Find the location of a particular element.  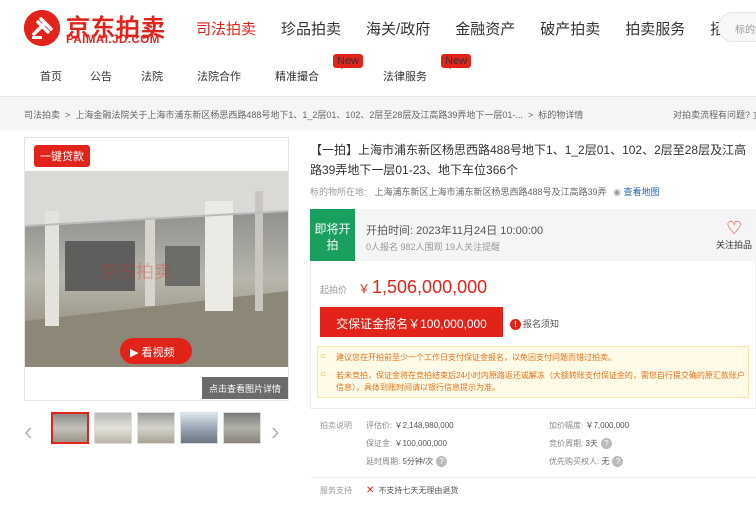

divider is located at coordinates (533, 477).